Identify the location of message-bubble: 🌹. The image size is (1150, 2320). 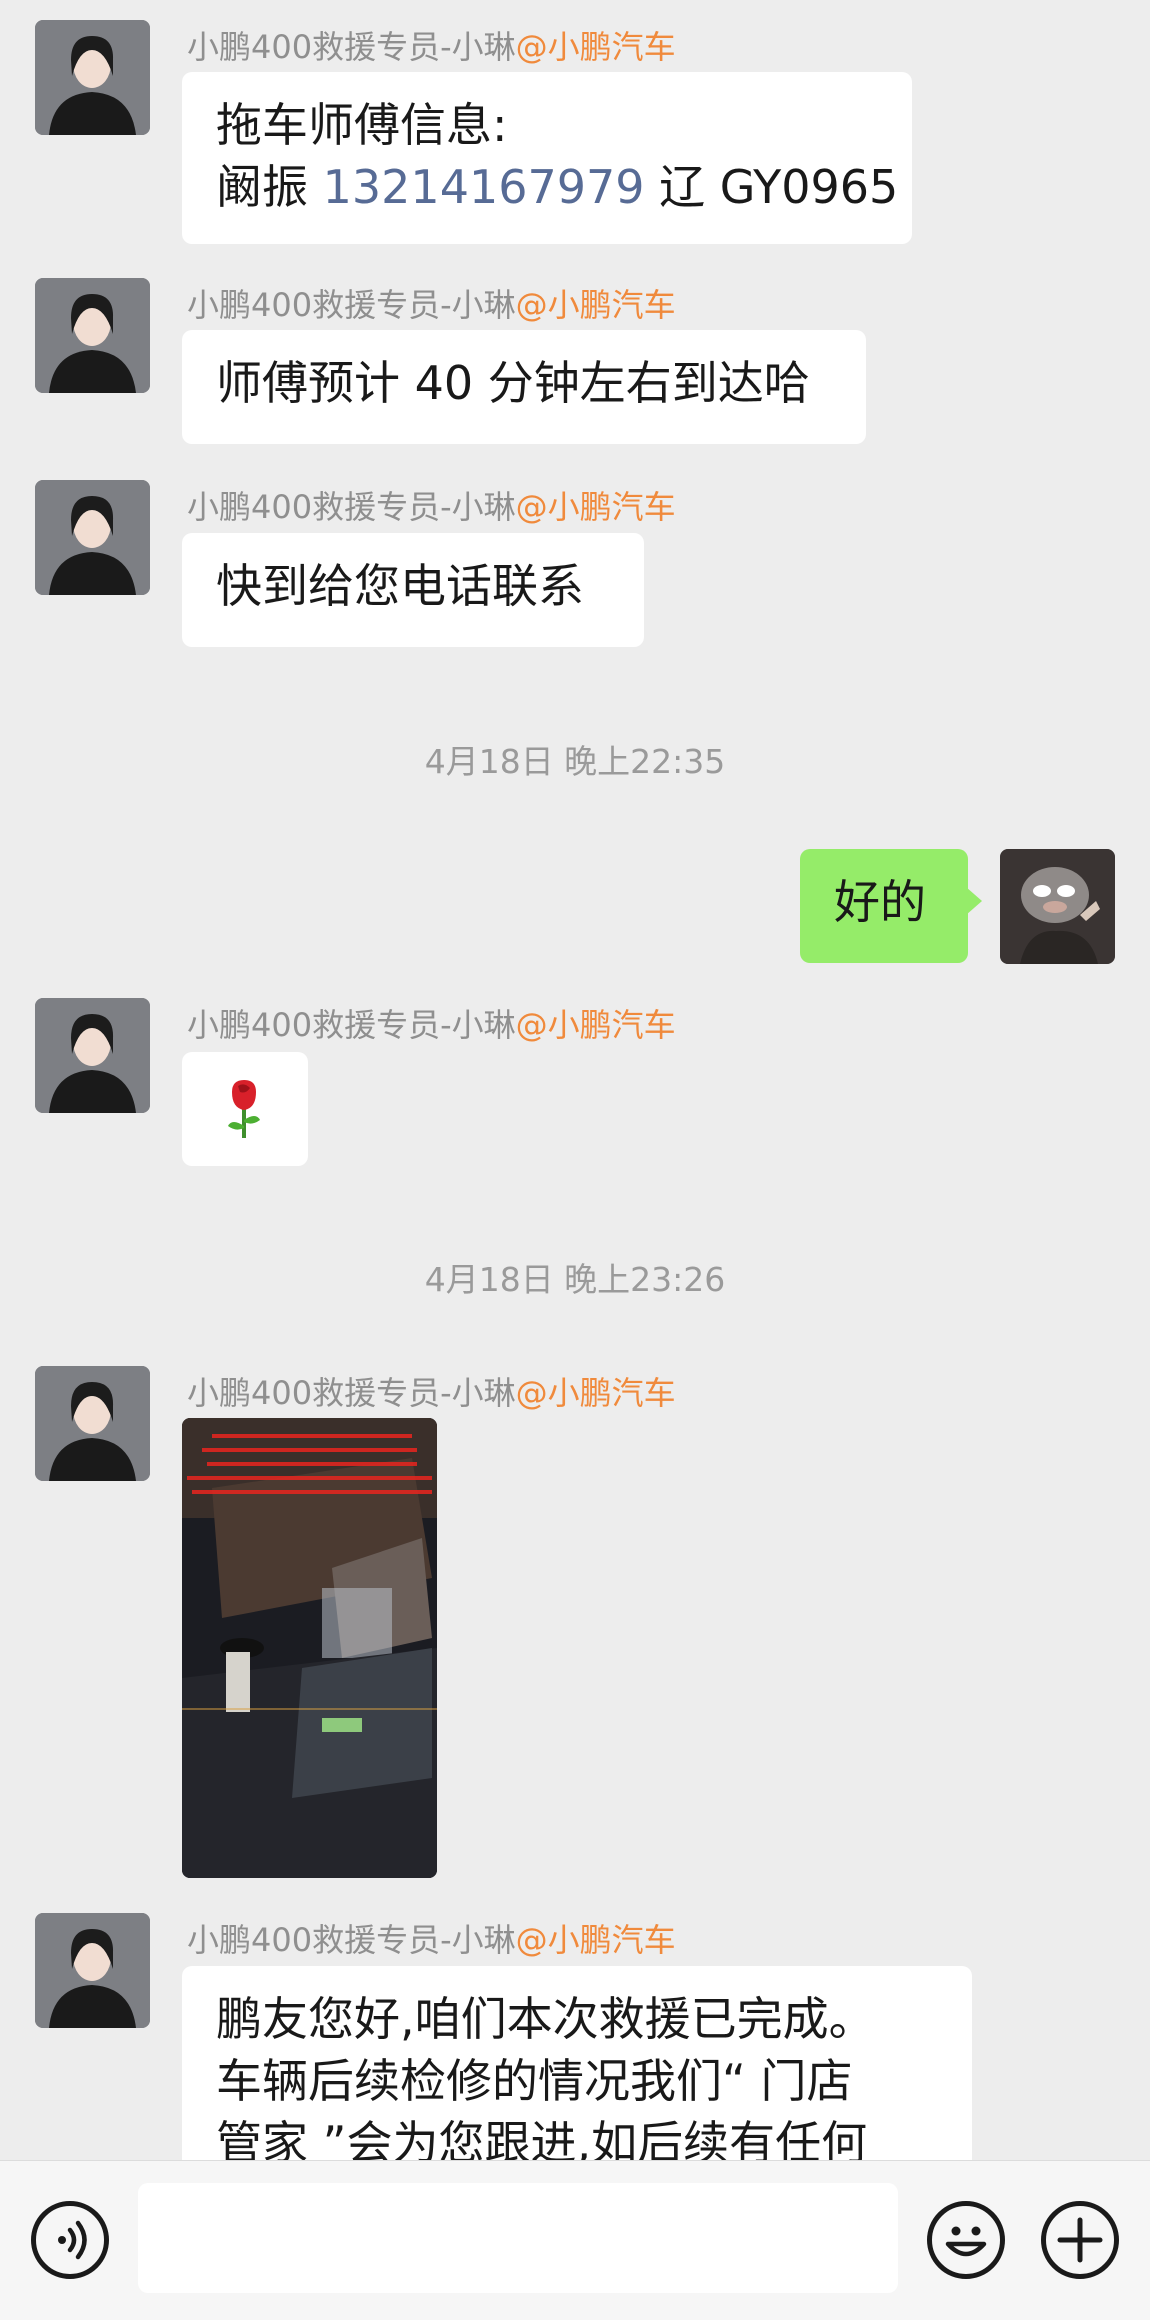
(245, 1109).